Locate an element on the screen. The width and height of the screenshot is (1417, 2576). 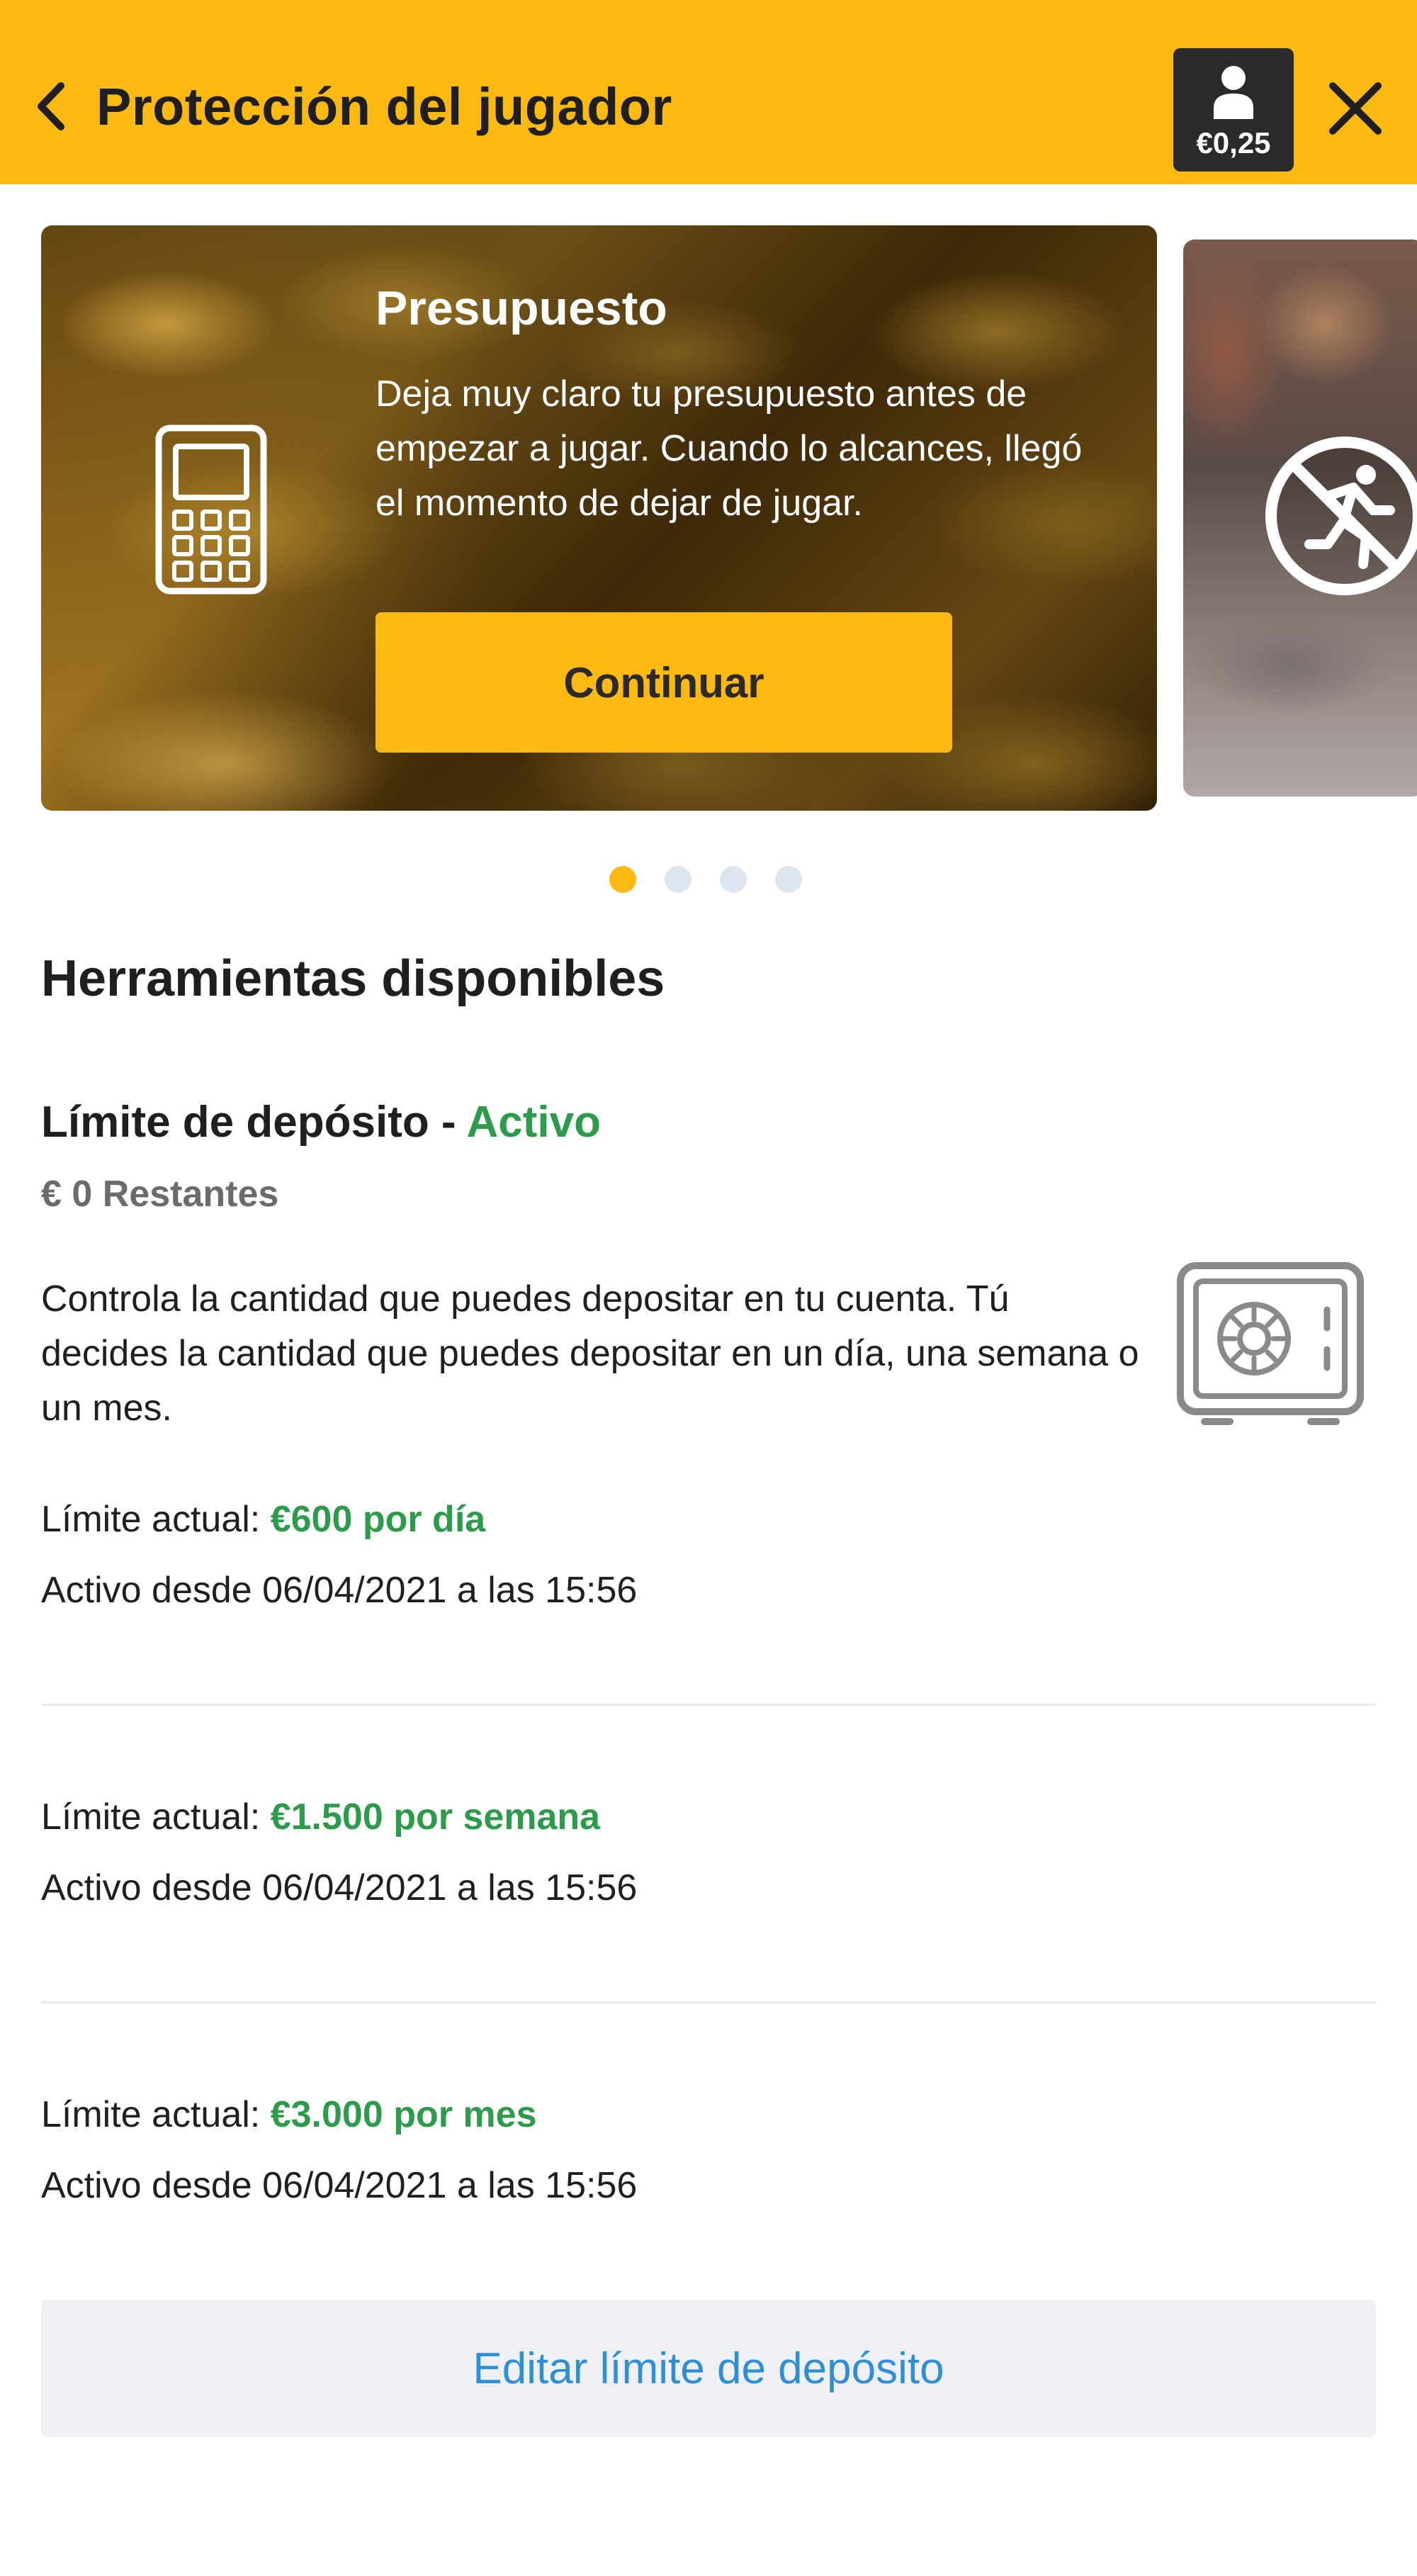
status-badge: Activo is located at coordinates (533, 1122).